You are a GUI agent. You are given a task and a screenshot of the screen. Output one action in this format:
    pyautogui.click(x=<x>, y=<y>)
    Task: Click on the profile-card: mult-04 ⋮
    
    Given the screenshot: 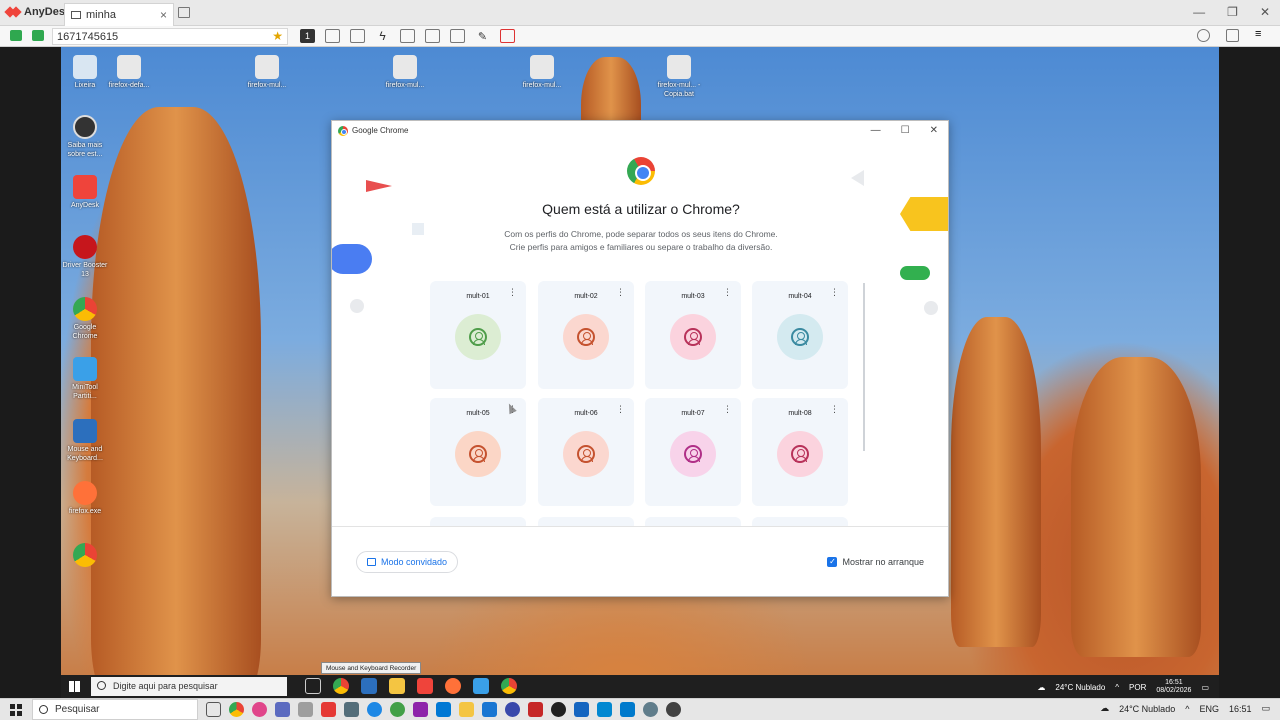 What is the action you would take?
    pyautogui.click(x=800, y=335)
    